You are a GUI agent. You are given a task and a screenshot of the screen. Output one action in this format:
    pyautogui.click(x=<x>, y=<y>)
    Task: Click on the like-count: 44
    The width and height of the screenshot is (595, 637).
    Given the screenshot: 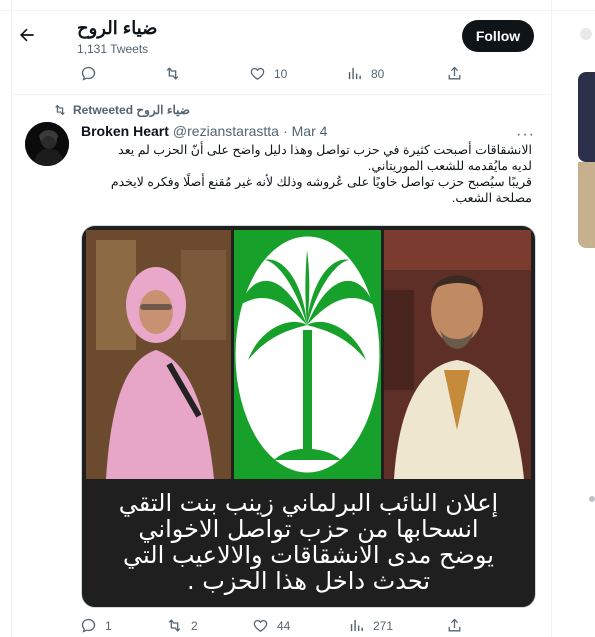 What is the action you would take?
    pyautogui.click(x=284, y=625)
    